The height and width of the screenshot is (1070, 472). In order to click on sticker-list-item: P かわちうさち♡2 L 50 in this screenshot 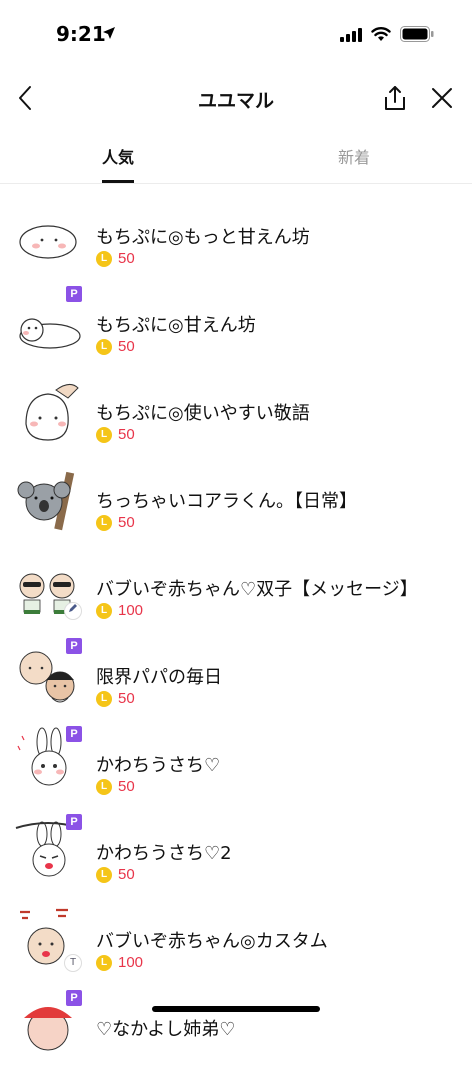, I will do `click(236, 850)`.